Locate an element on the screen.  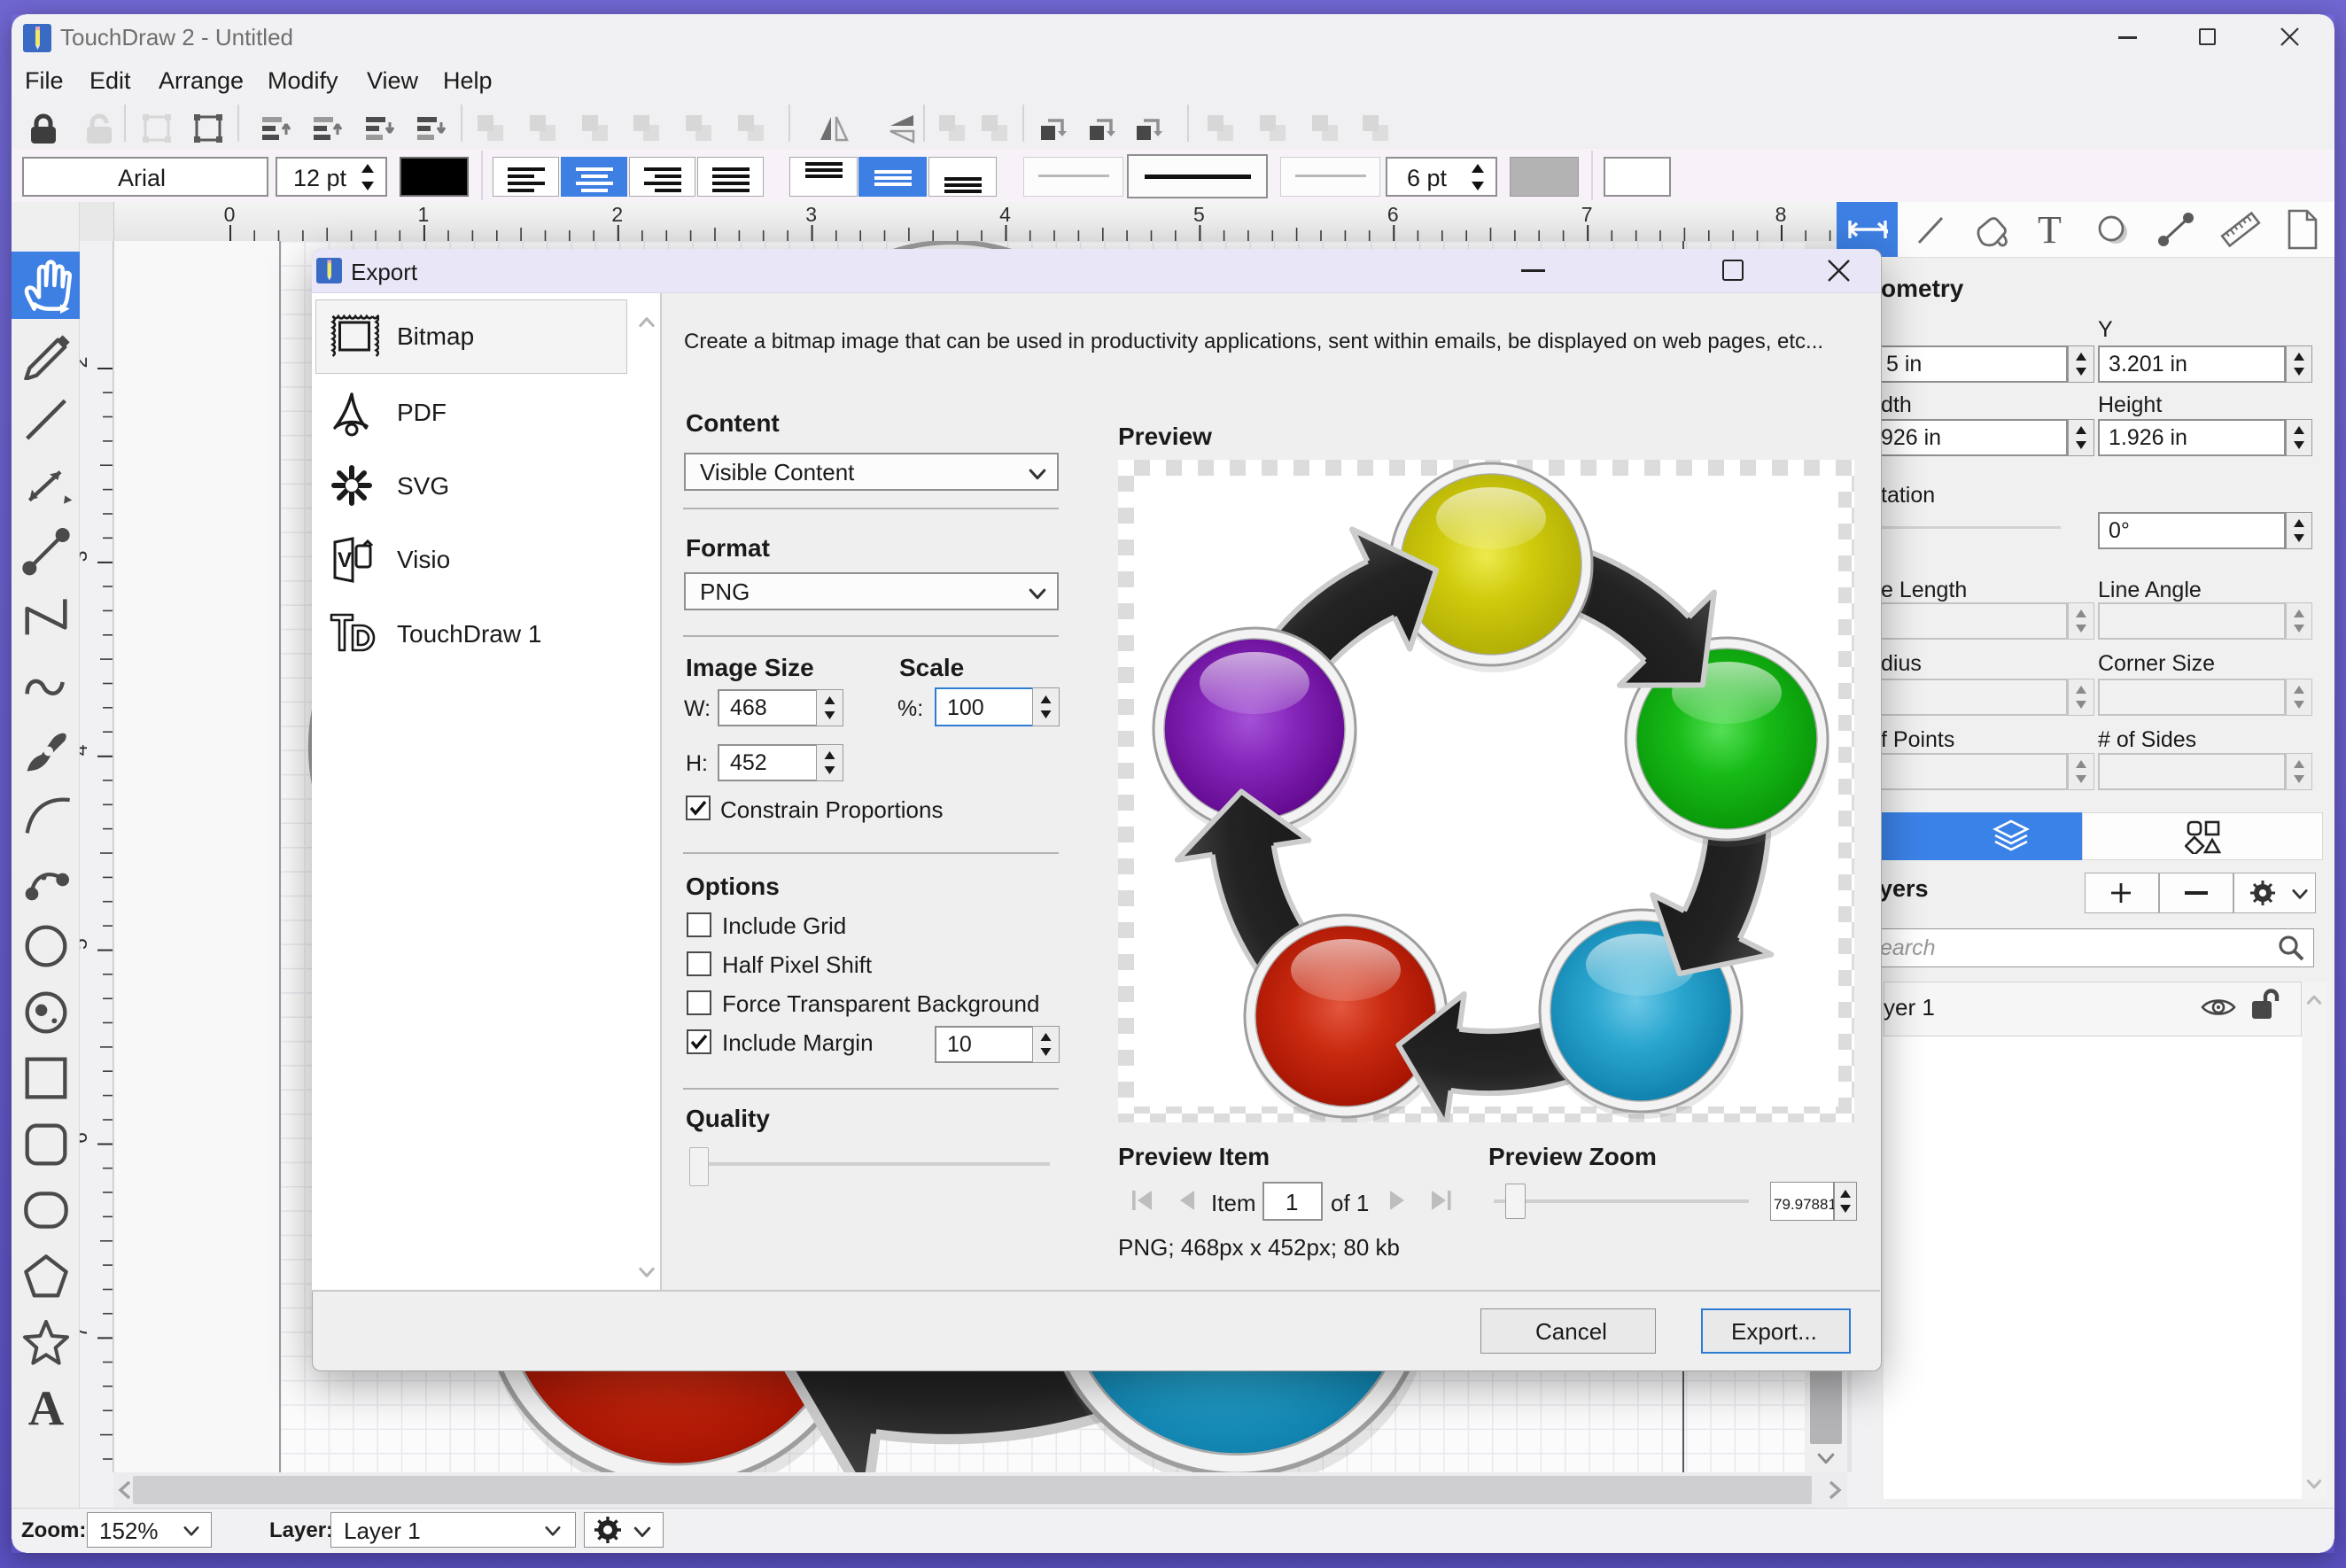
svg-text: 5 is located at coordinates (1199, 214).